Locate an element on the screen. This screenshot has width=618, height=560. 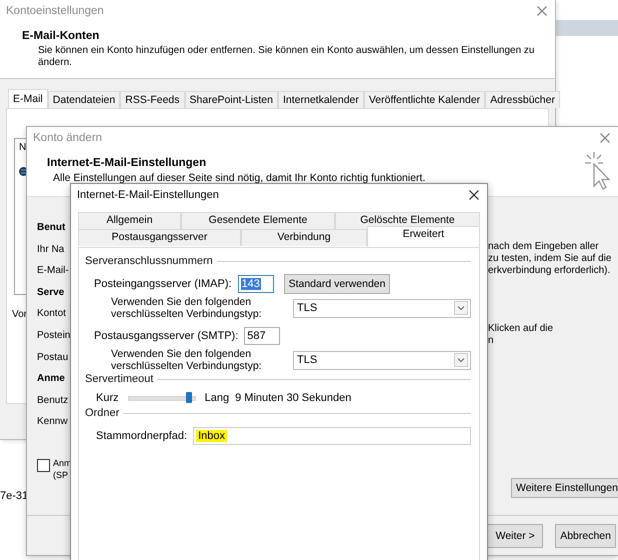
tab: Veröffentlichte Kalender is located at coordinates (425, 99).